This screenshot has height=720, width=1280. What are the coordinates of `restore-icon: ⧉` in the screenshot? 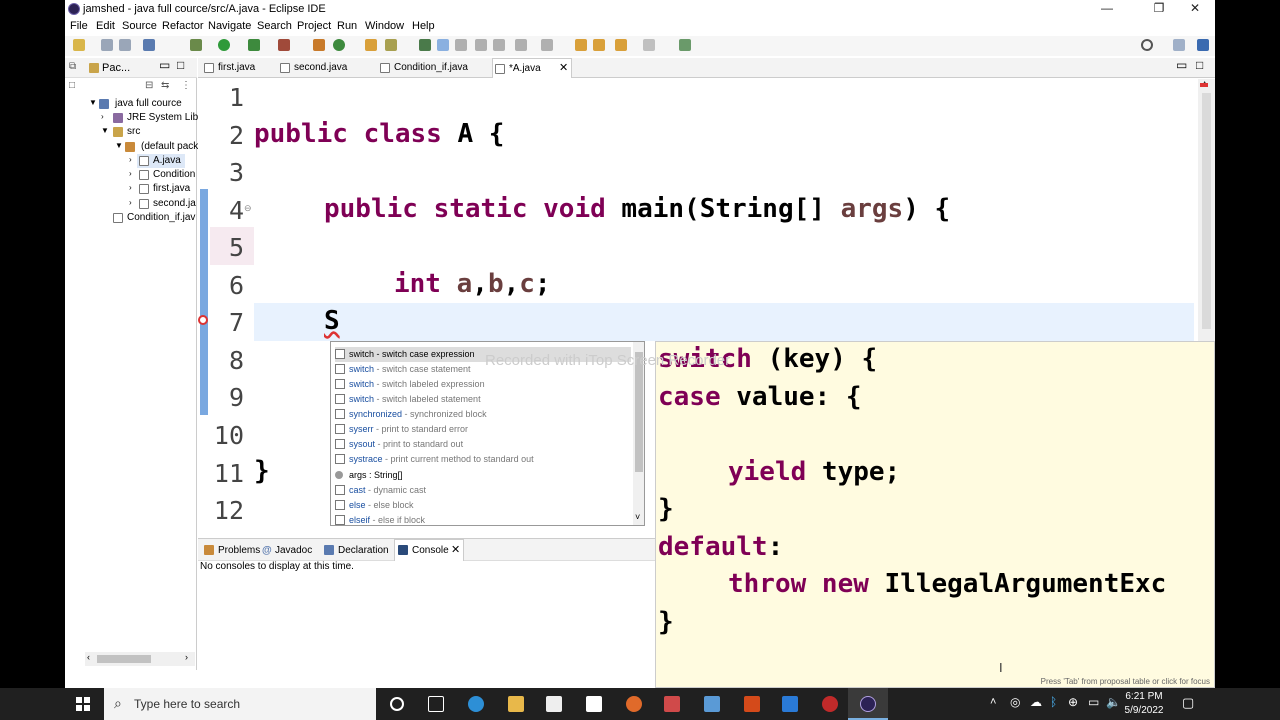 It's located at (72, 66).